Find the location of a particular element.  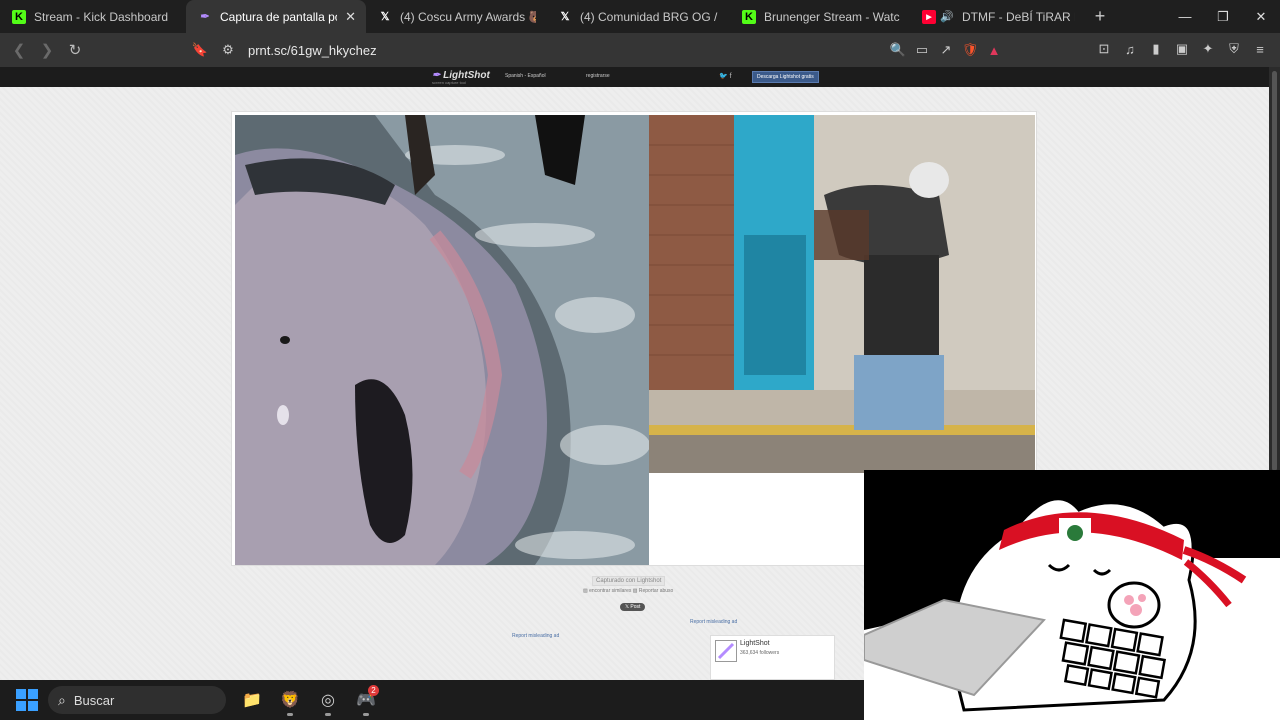

tab-kick-dashboard: K Stream - Kick Dashboard is located at coordinates (93, 16).